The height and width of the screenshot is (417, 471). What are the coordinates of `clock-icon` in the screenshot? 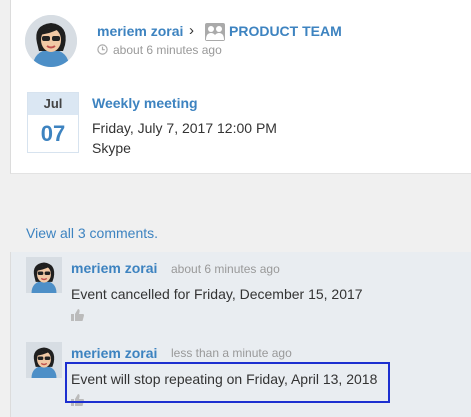 It's located at (102, 49).